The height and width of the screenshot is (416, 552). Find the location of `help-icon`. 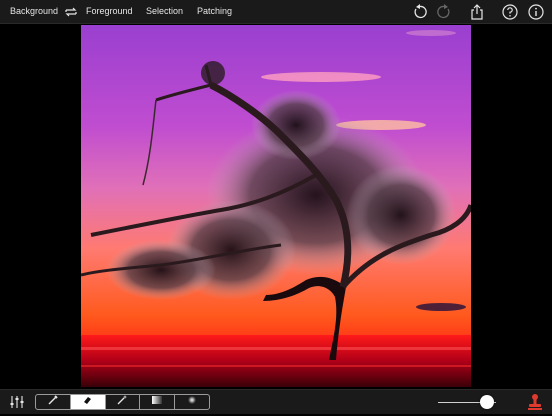

help-icon is located at coordinates (510, 12).